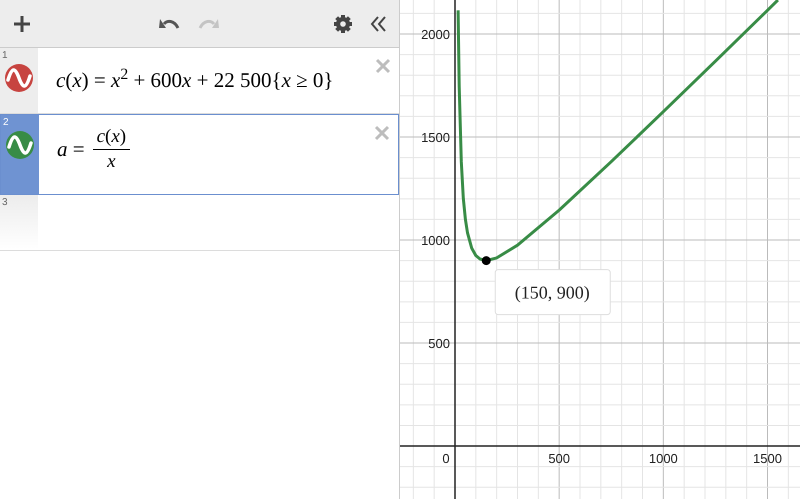  What do you see at coordinates (378, 23) in the screenshot?
I see `collapse-icon` at bounding box center [378, 23].